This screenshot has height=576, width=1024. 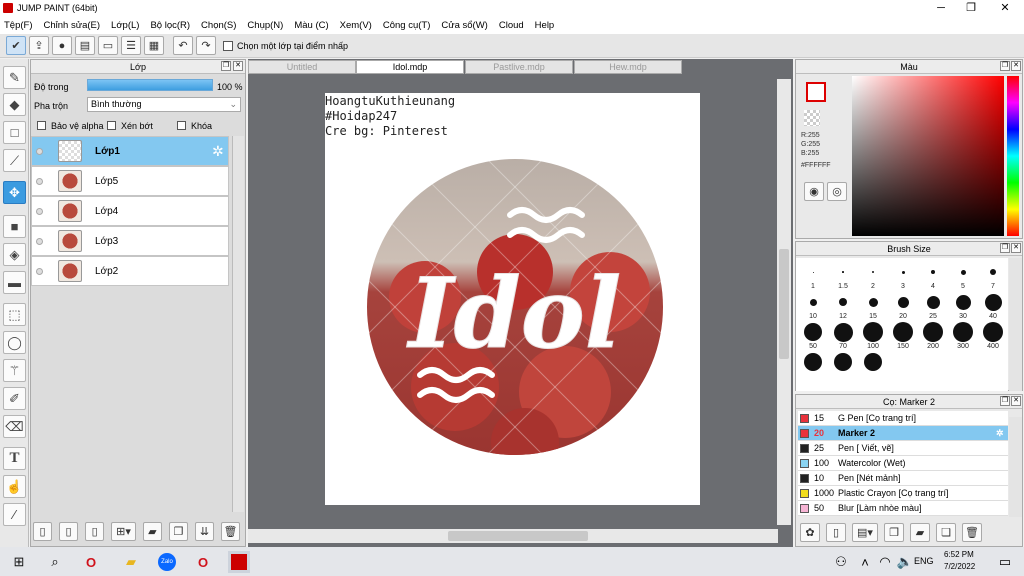 What do you see at coordinates (972, 532) in the screenshot?
I see `preset-delete-button: 🗑` at bounding box center [972, 532].